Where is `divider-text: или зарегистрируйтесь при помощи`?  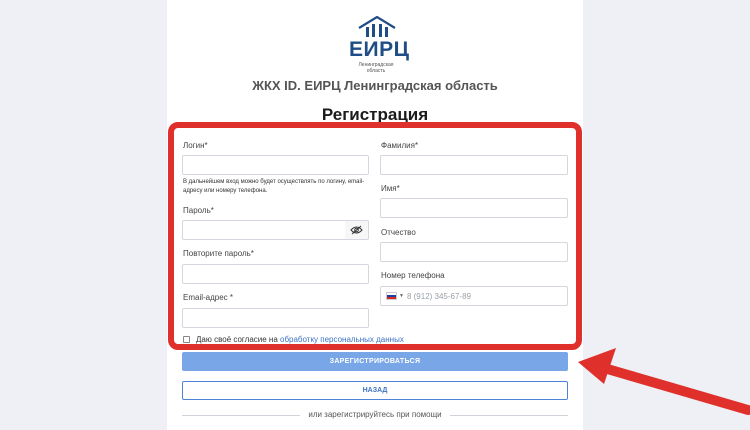
divider-text: или зарегистрируйтесь при помощи is located at coordinates (375, 414).